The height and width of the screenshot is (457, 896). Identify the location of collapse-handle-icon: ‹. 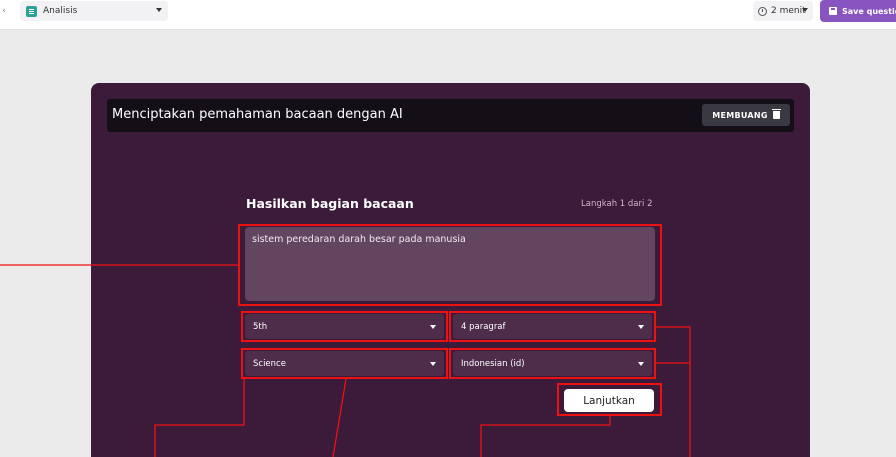
(4, 11).